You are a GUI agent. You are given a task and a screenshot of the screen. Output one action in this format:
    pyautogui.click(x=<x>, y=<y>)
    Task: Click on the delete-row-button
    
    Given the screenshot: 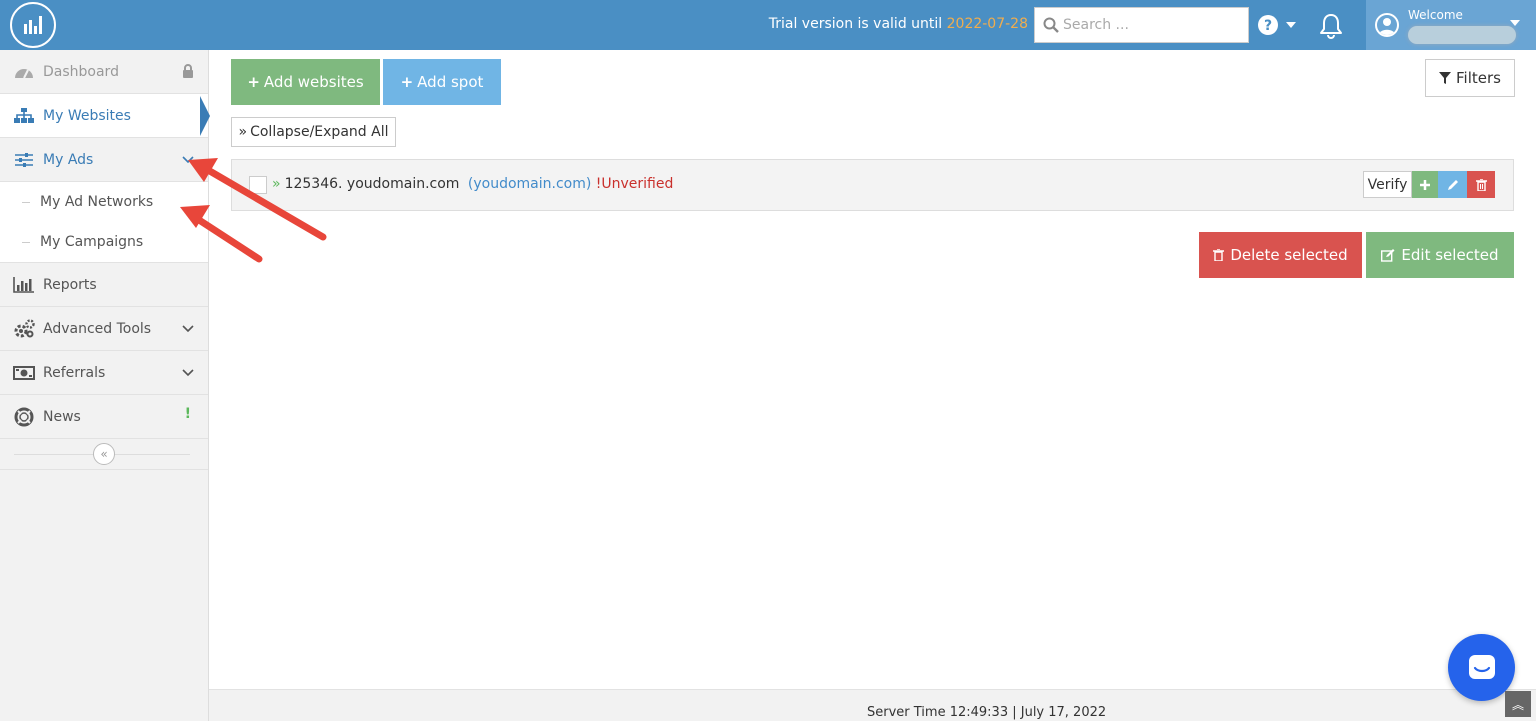 What is the action you would take?
    pyautogui.click(x=1481, y=184)
    